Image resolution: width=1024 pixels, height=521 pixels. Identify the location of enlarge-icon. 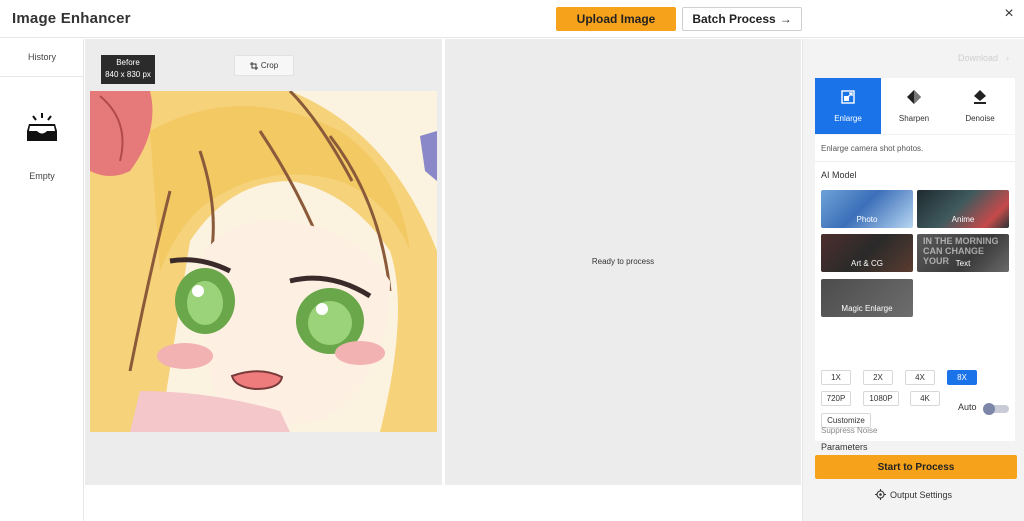
(848, 97).